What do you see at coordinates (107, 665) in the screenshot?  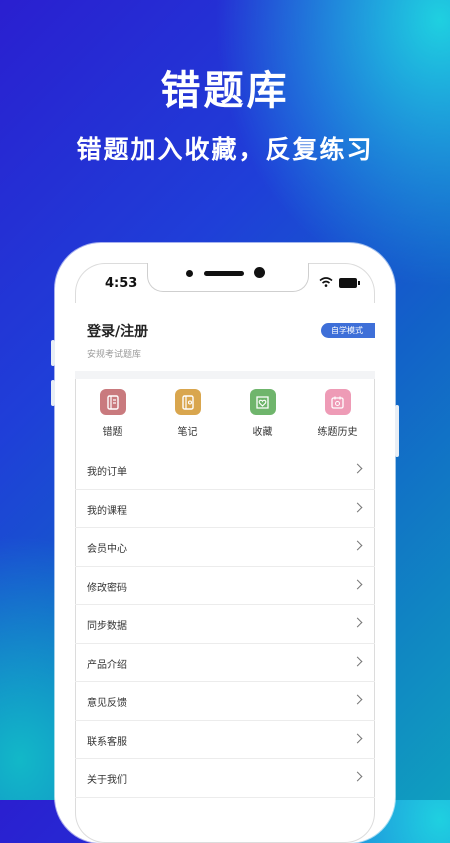 I see `menu-item-label: 产品介绍` at bounding box center [107, 665].